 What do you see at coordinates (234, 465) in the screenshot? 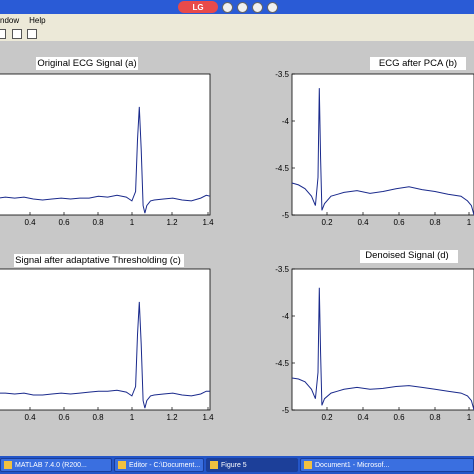
I see `taskbar-item-label: Figure 5` at bounding box center [234, 465].